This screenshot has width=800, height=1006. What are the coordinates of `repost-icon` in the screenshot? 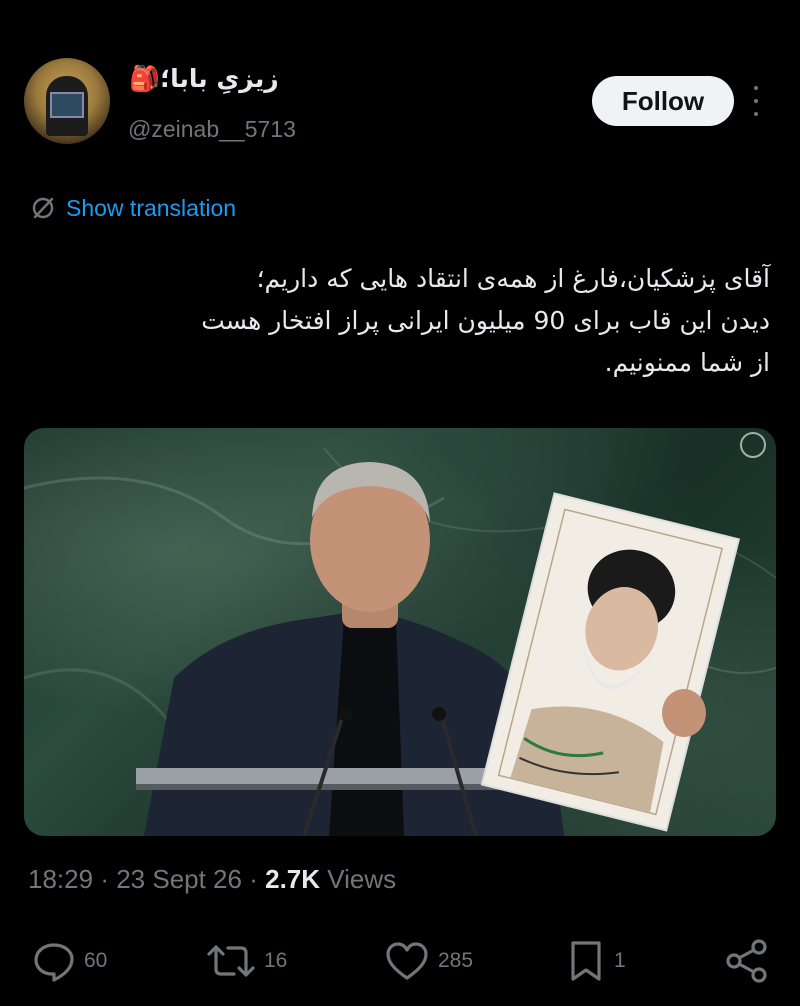 It's located at (231, 961).